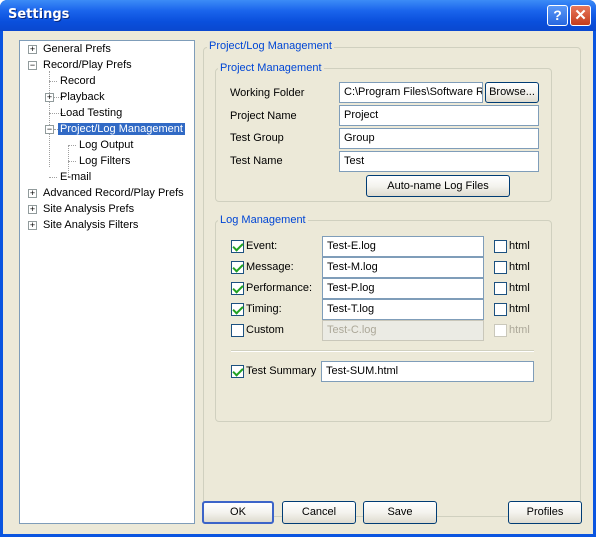  Describe the element at coordinates (403, 288) in the screenshot. I see `performance-log-field: Test-P.log` at that location.